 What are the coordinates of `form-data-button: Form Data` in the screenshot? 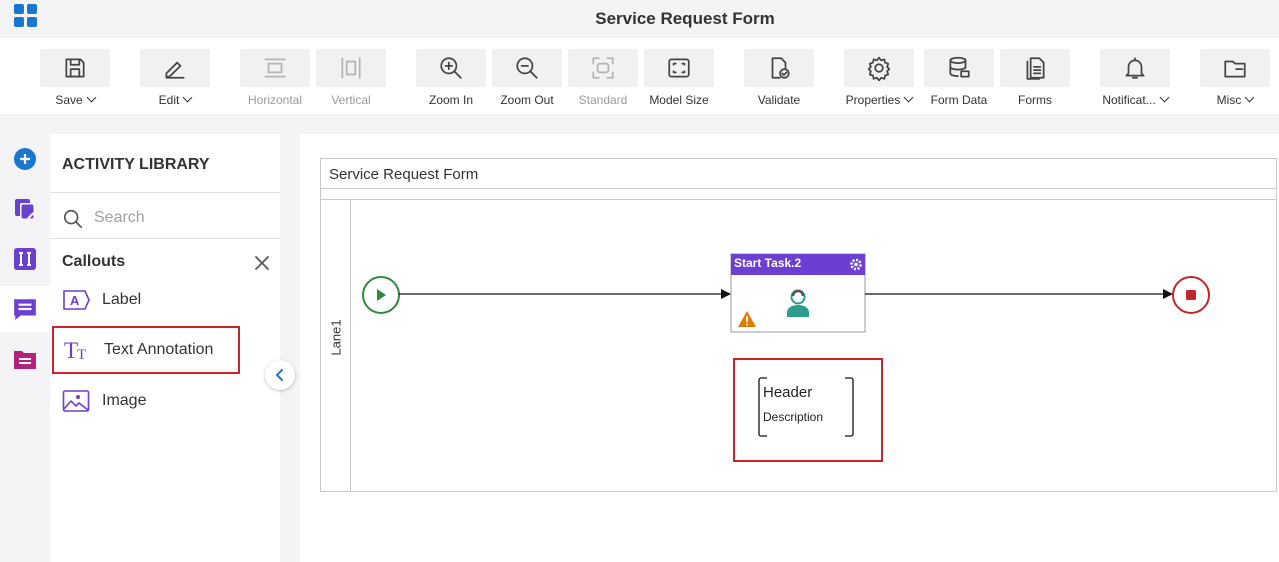 It's located at (959, 80).